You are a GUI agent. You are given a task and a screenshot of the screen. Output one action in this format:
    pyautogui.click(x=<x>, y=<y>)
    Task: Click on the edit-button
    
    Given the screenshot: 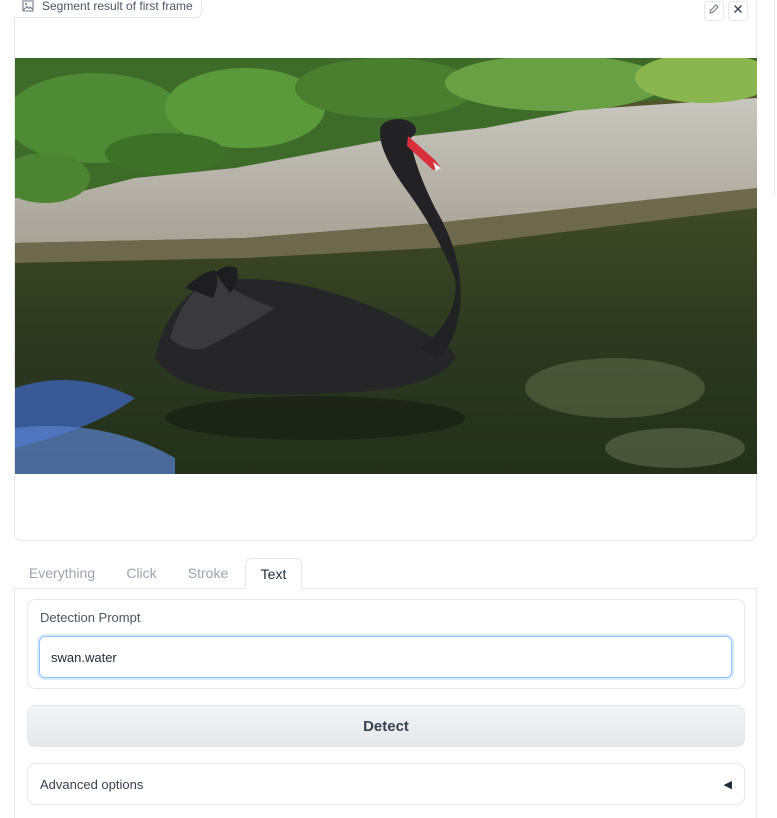 What is the action you would take?
    pyautogui.click(x=714, y=11)
    